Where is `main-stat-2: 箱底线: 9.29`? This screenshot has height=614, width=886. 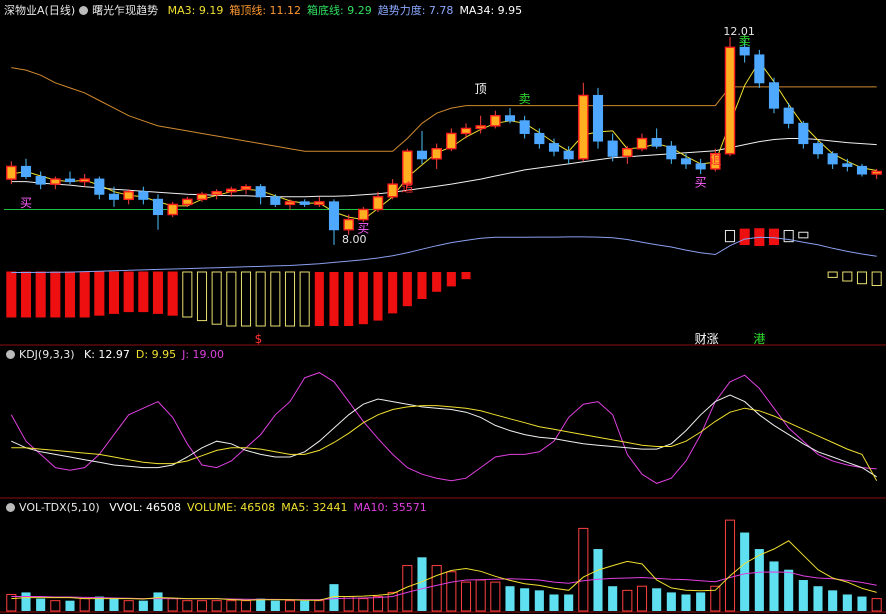 main-stat-2: 箱底线: 9.29 is located at coordinates (339, 10).